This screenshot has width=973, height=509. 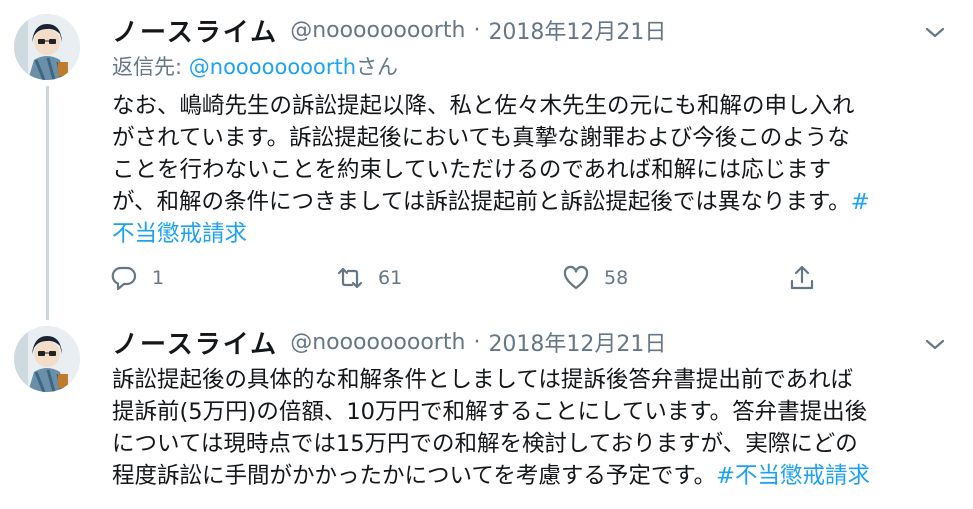 I want to click on share-button, so click(x=802, y=278).